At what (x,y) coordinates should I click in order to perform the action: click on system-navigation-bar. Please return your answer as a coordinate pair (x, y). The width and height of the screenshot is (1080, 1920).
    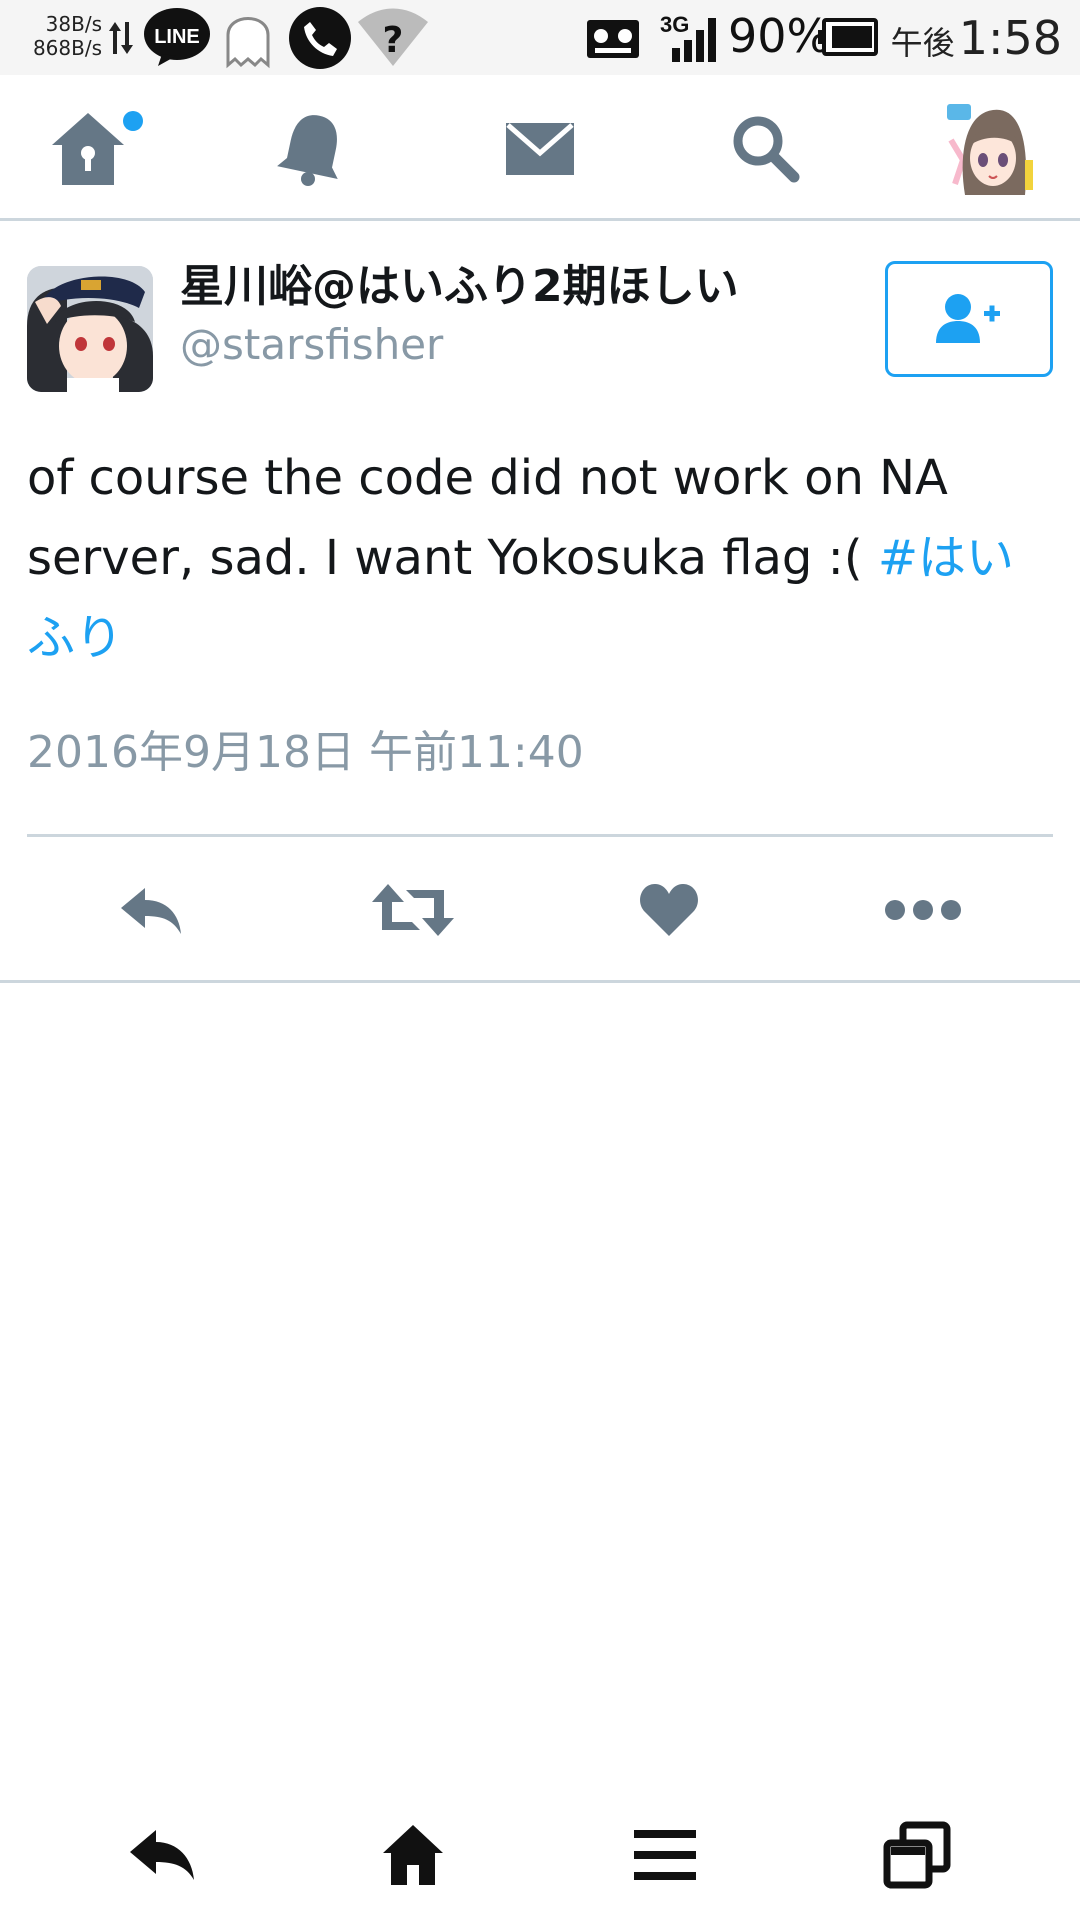
    Looking at the image, I should click on (540, 1855).